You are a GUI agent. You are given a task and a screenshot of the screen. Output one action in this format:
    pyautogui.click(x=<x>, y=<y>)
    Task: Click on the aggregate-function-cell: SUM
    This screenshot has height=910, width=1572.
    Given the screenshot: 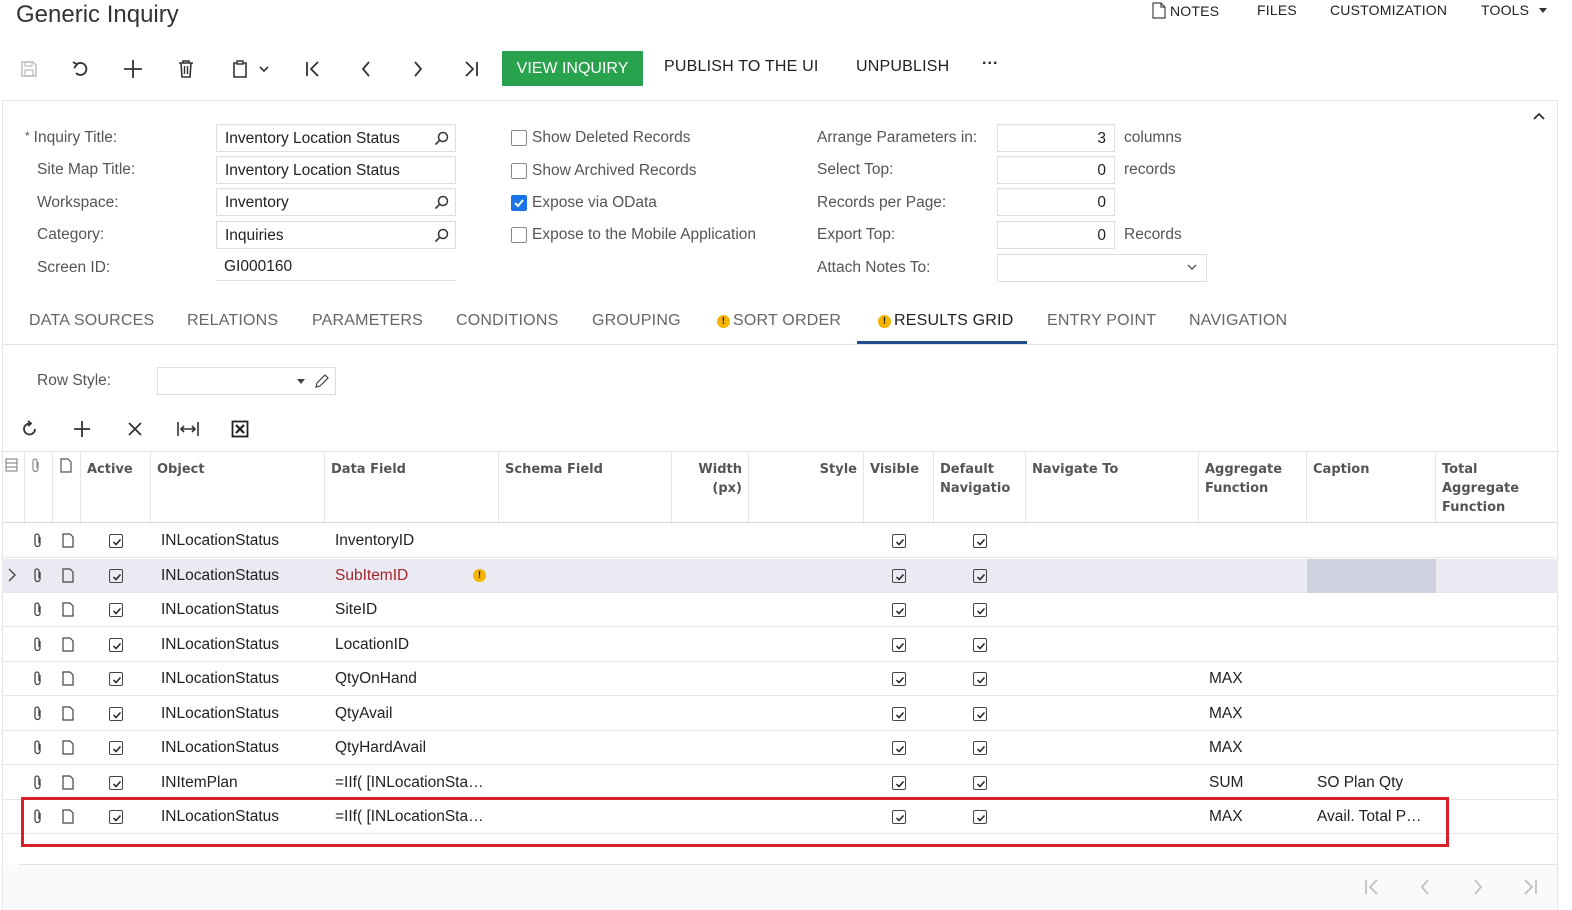 What is the action you would take?
    pyautogui.click(x=1256, y=783)
    